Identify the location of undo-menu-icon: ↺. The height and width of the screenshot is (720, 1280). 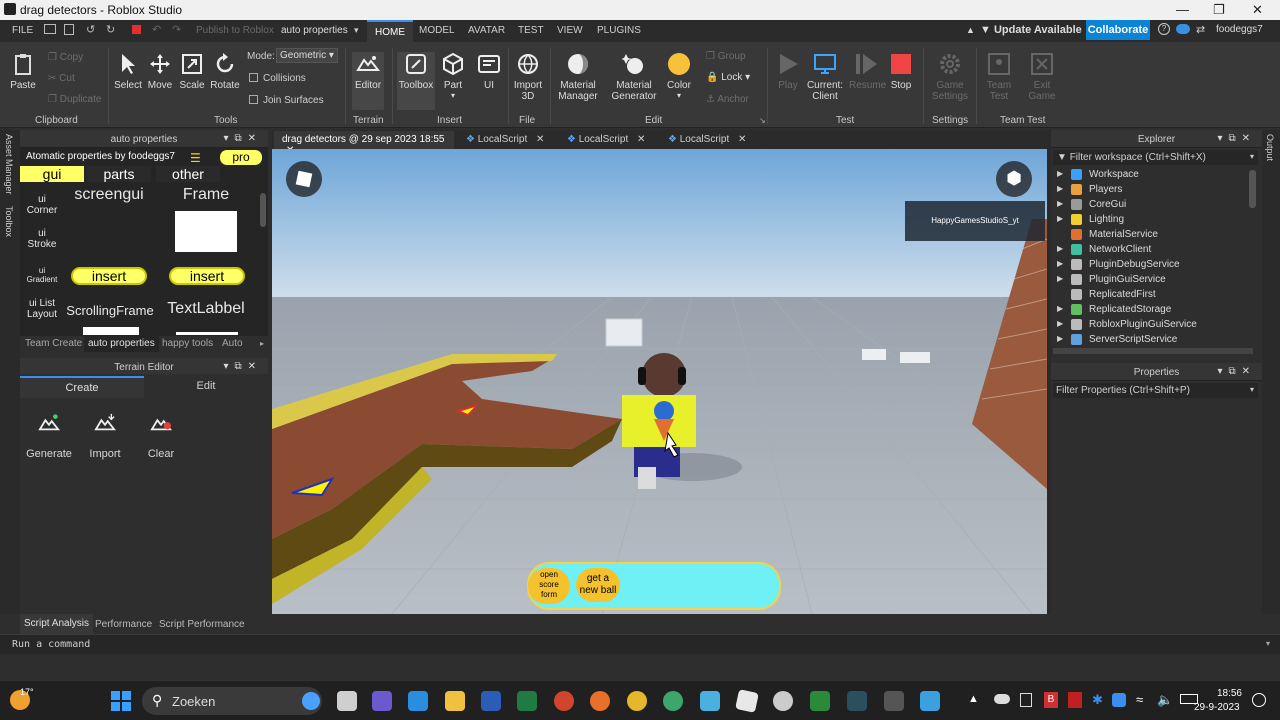
(90, 29).